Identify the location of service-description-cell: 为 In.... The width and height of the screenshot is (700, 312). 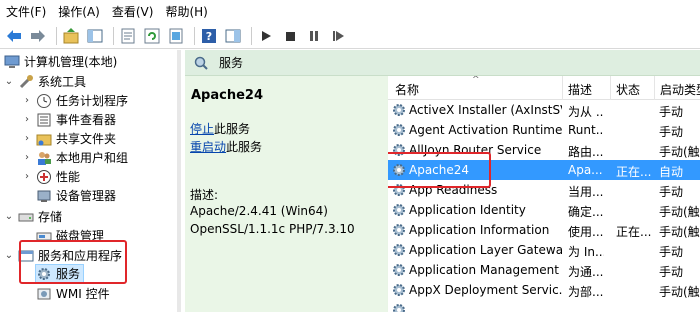
(586, 252).